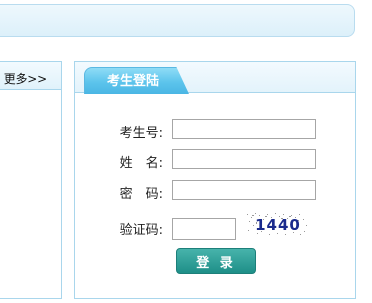  I want to click on top-banner-bar, so click(177, 20).